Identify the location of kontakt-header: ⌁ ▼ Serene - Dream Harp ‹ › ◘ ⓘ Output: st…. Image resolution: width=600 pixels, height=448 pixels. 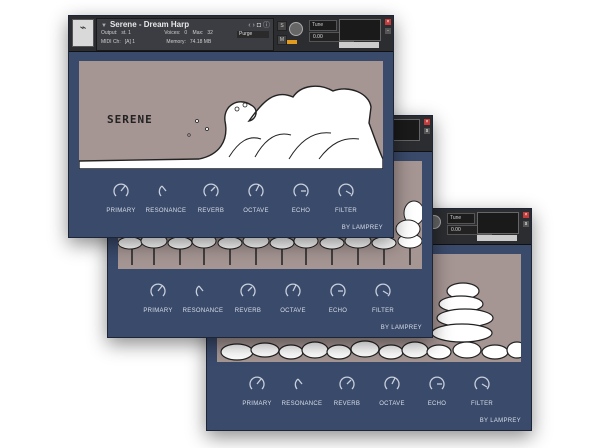
(231, 34).